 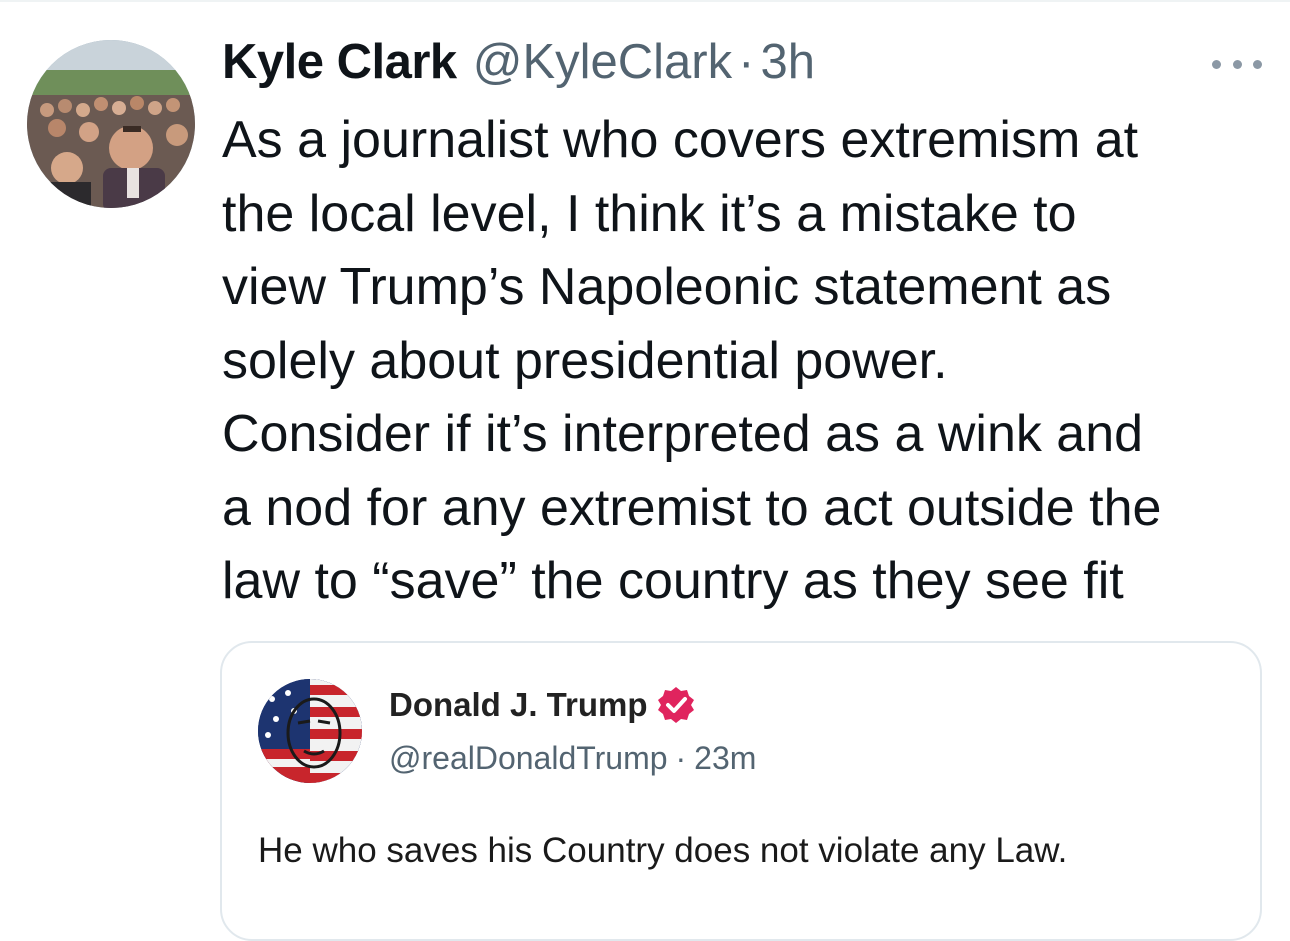 I want to click on quoted-author-display-name: Donald J. Trump, so click(x=518, y=705).